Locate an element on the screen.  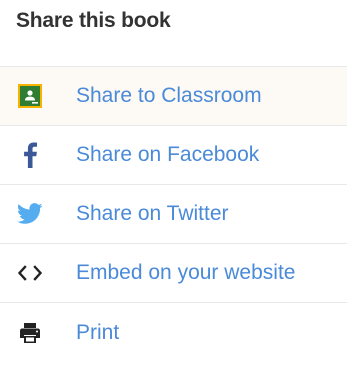
share-facebook-label: Share on Facebook is located at coordinates (168, 154).